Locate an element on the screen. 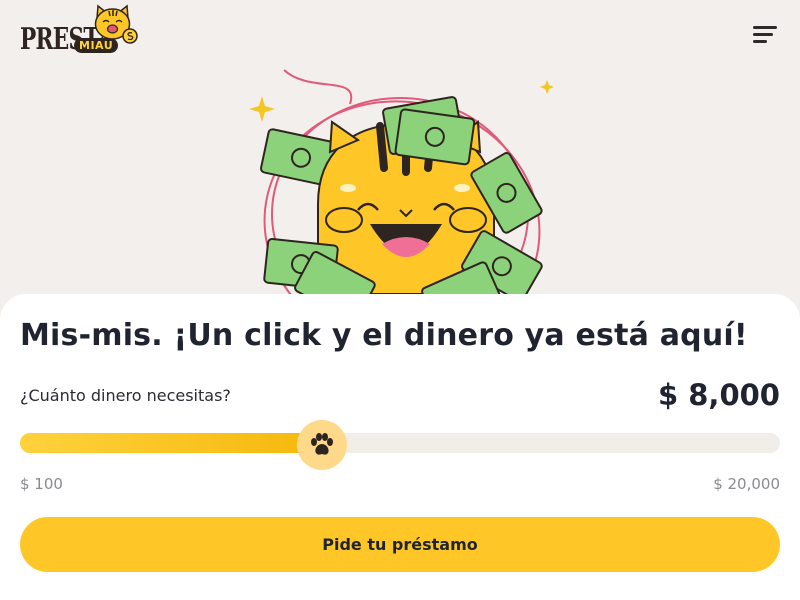 This screenshot has width=800, height=600. presta-miau-logo: PRESTA MIAU is located at coordinates (78, 32).